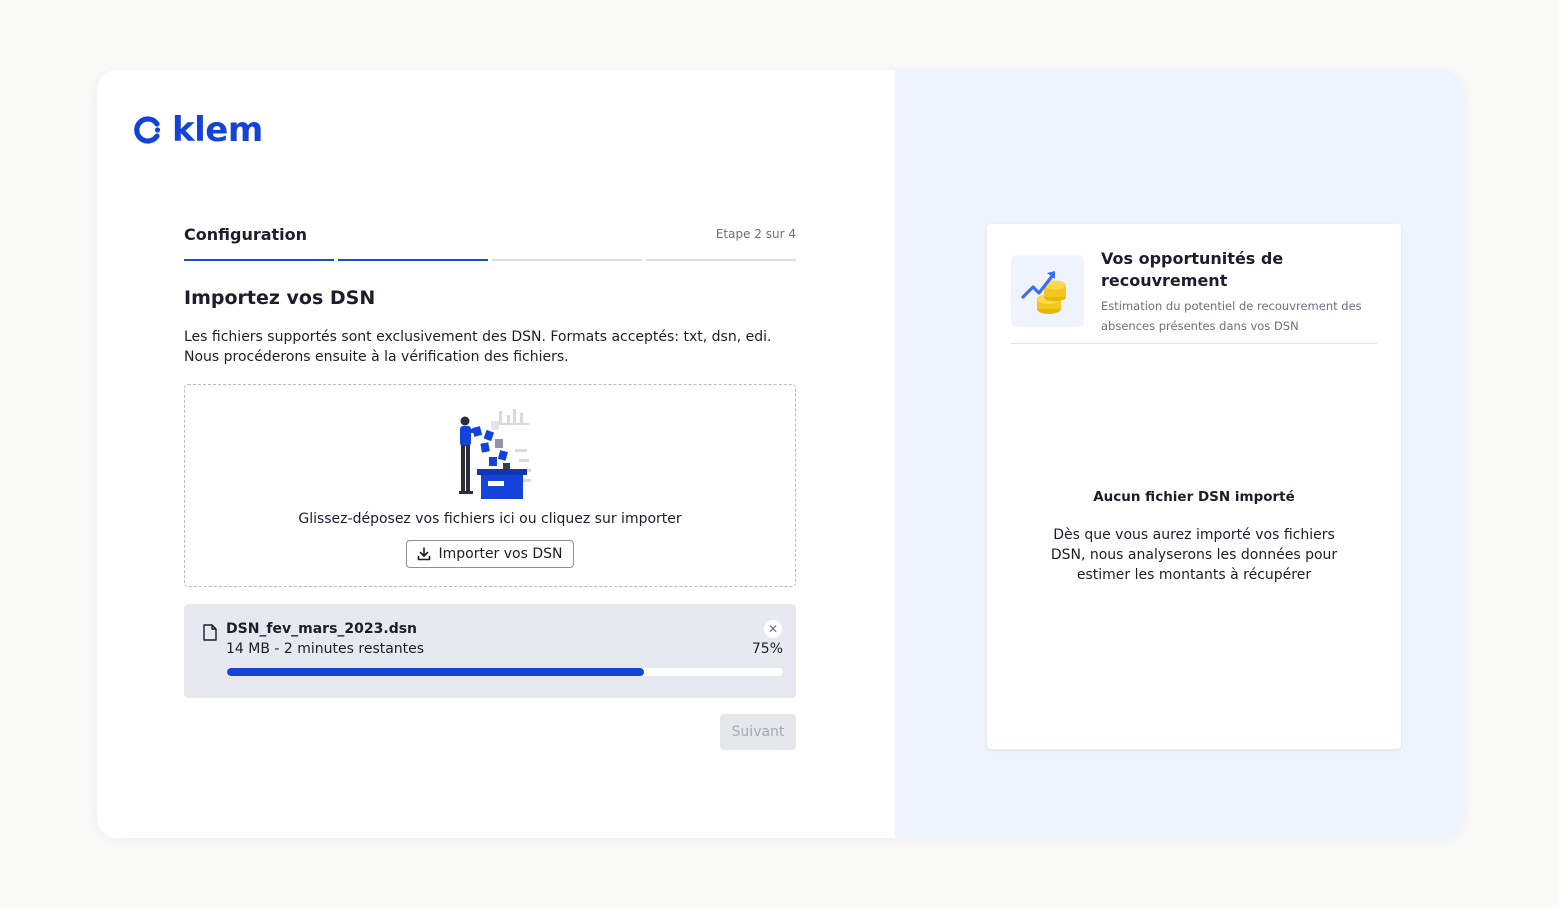 The height and width of the screenshot is (908, 1559). I want to click on cancel-upload-button: ✕, so click(773, 629).